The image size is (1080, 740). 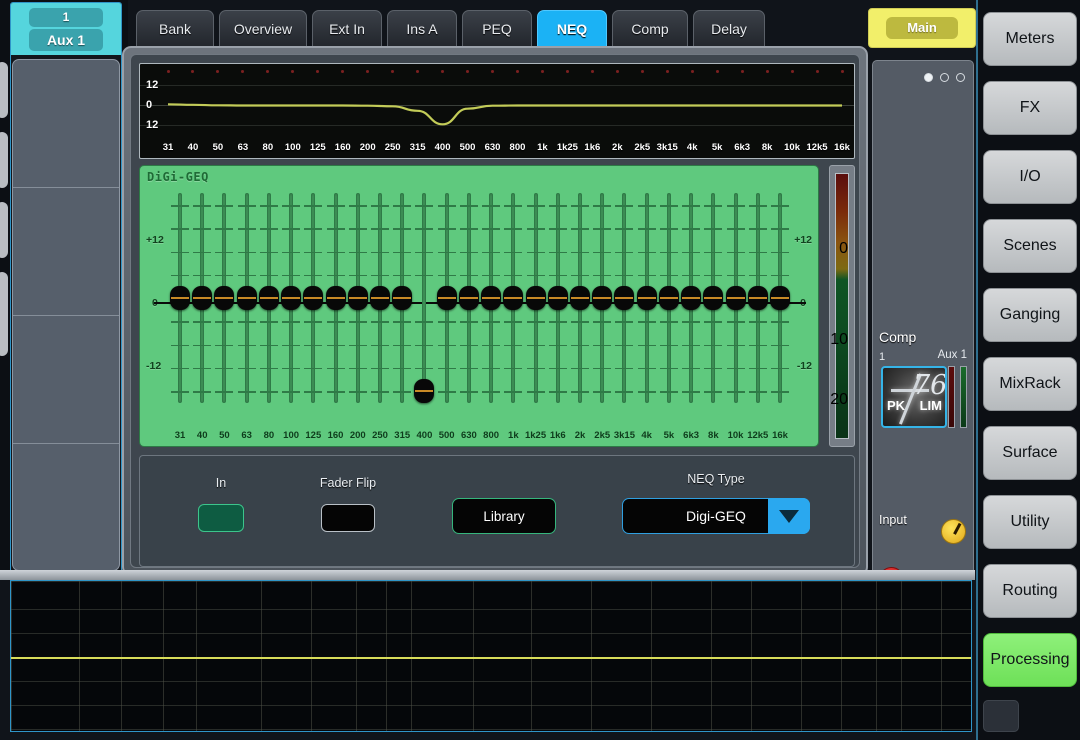 I want to click on geq-fader-3k15, so click(x=624, y=298).